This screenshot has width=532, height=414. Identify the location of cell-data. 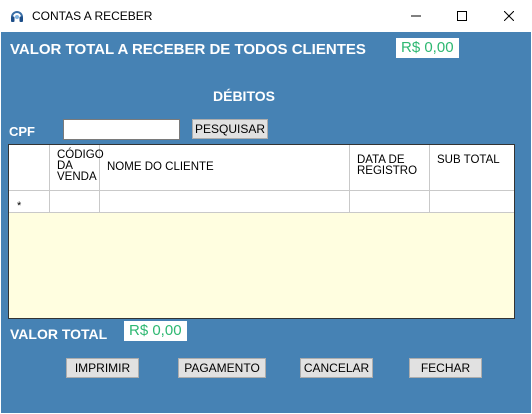
(390, 201).